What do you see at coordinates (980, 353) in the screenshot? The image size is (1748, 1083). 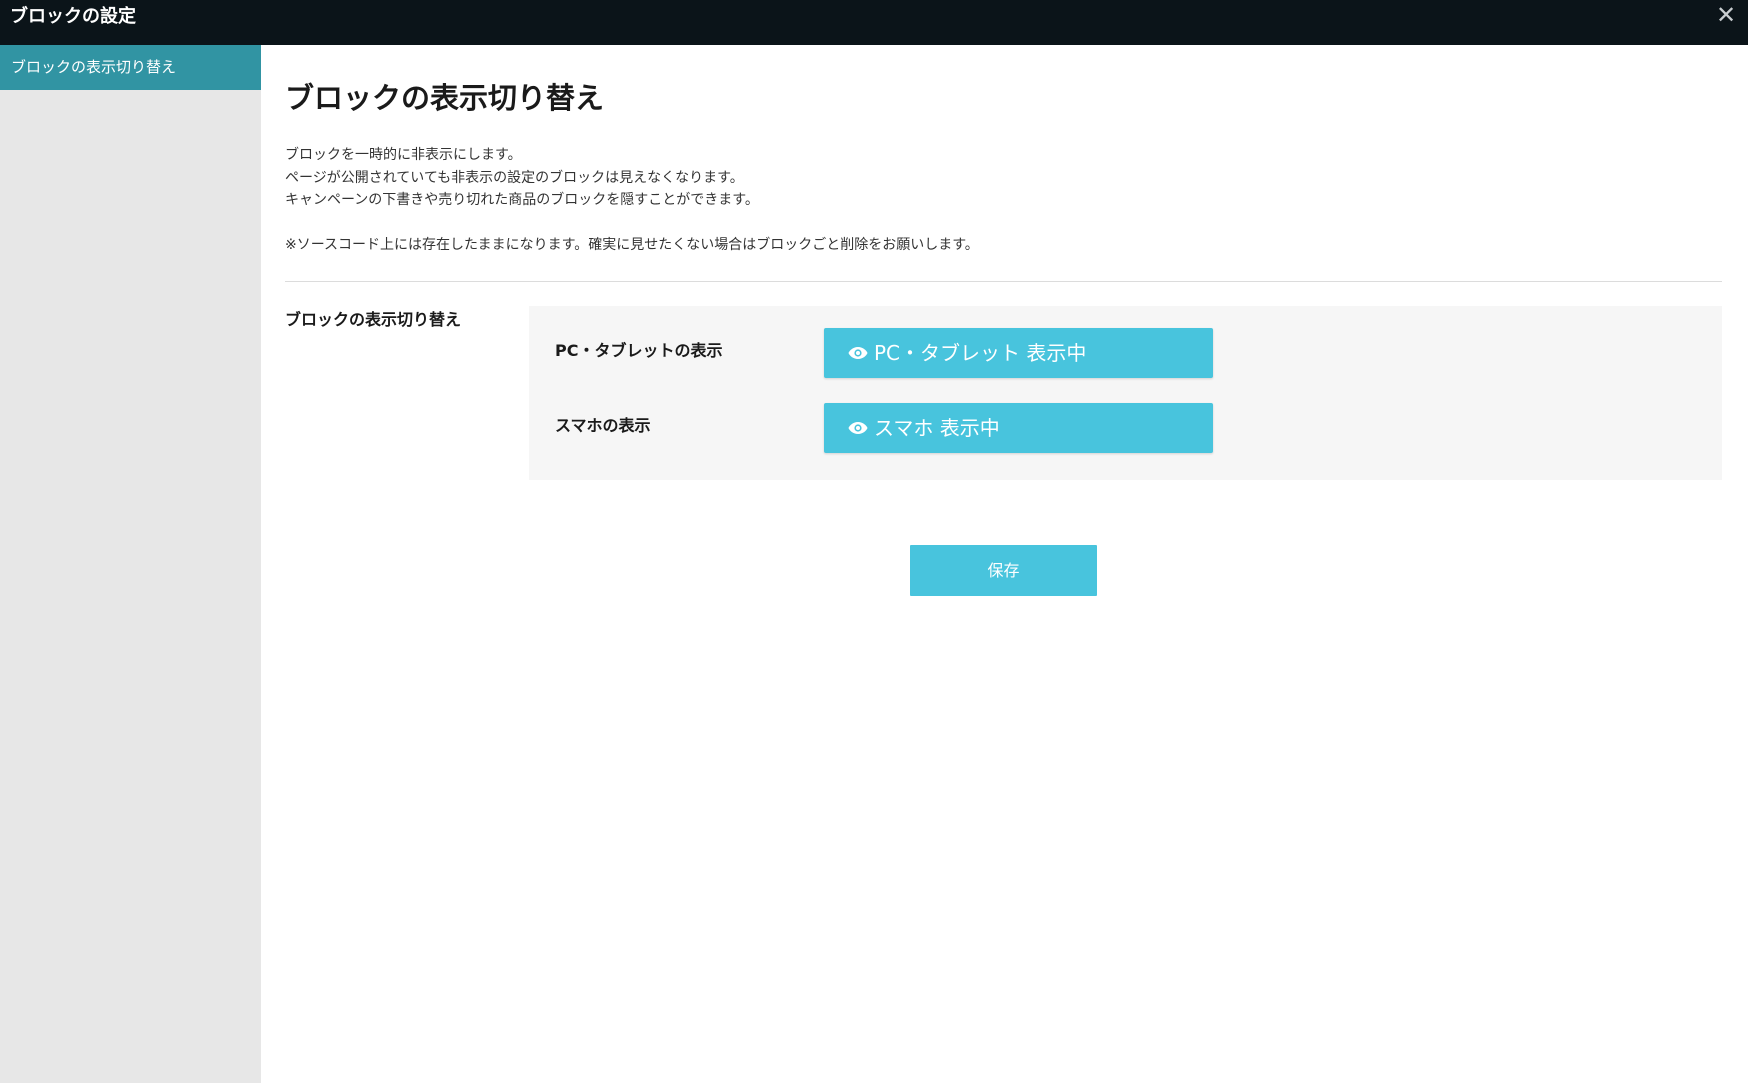 I see `pc-tablet-toggle-label: PC・タブレット 表示中` at bounding box center [980, 353].